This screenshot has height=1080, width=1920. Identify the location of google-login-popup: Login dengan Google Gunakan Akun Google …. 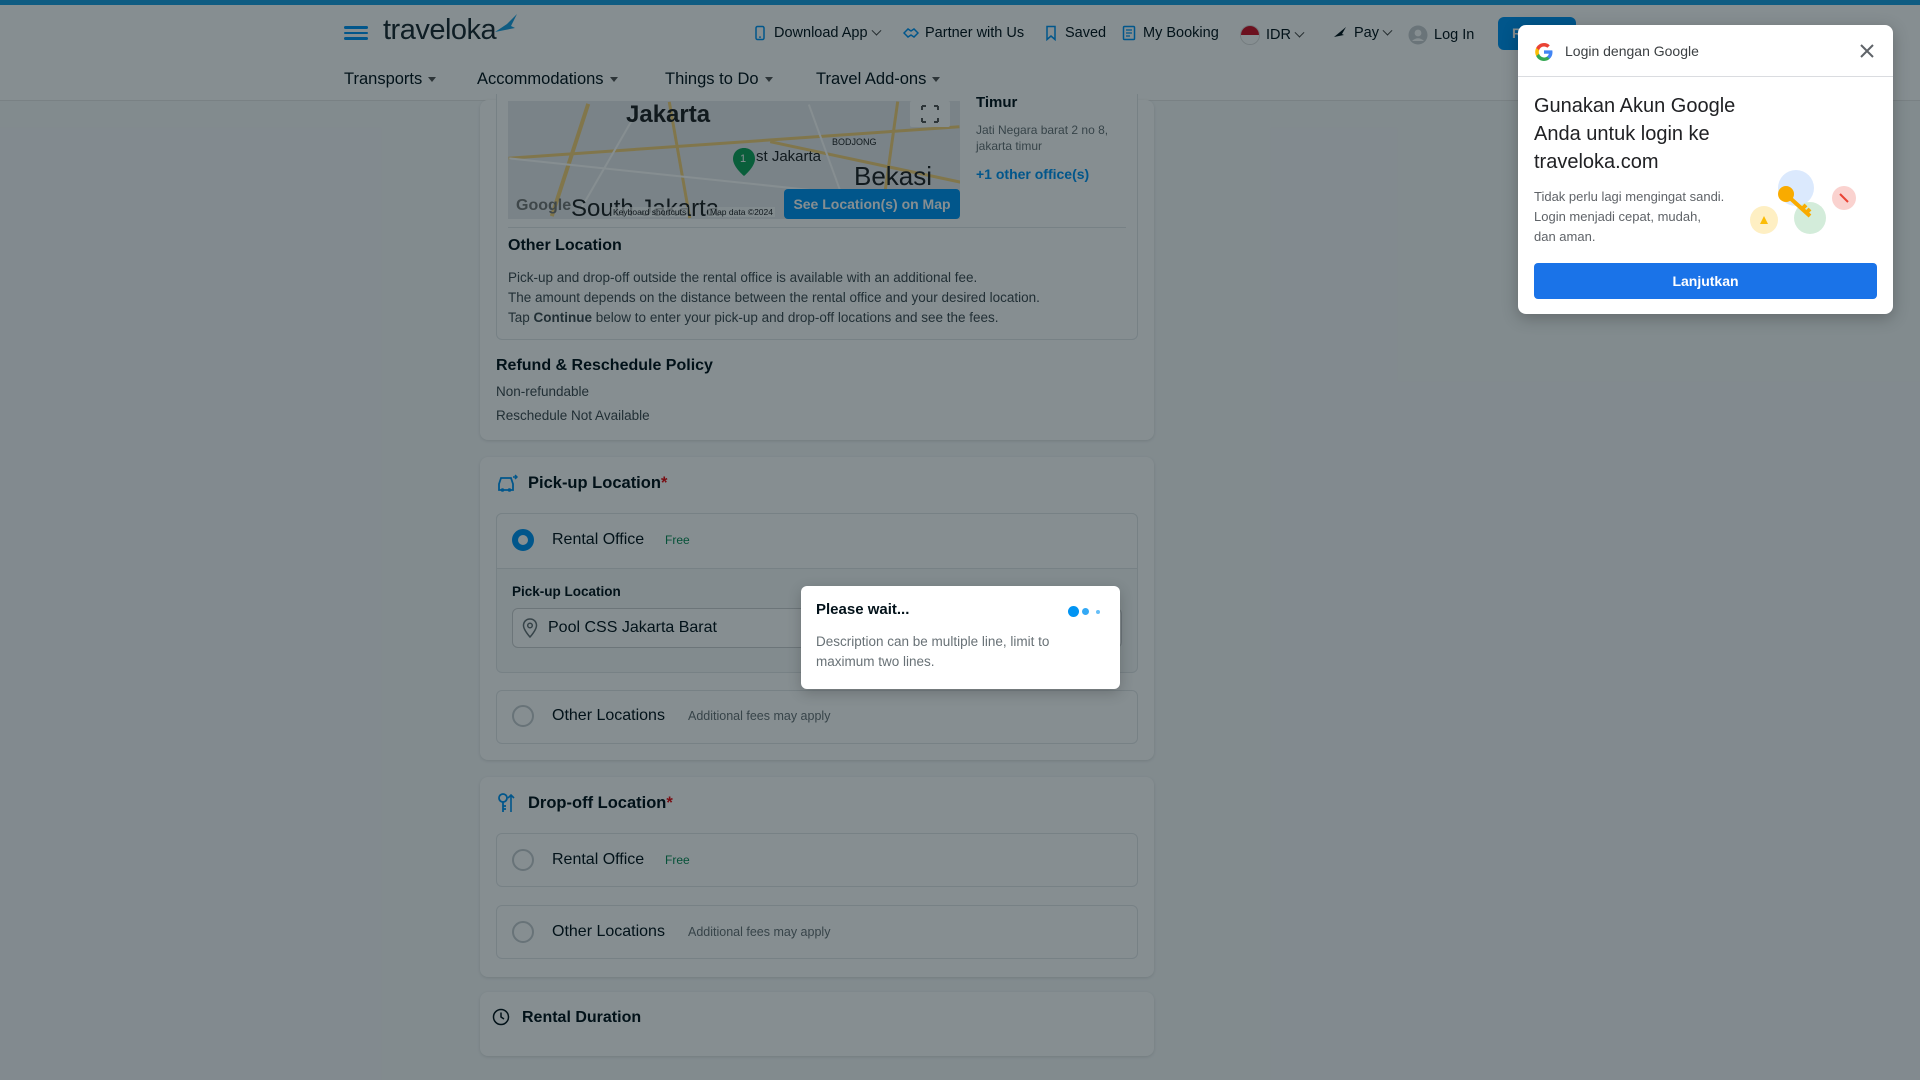
(1705, 169).